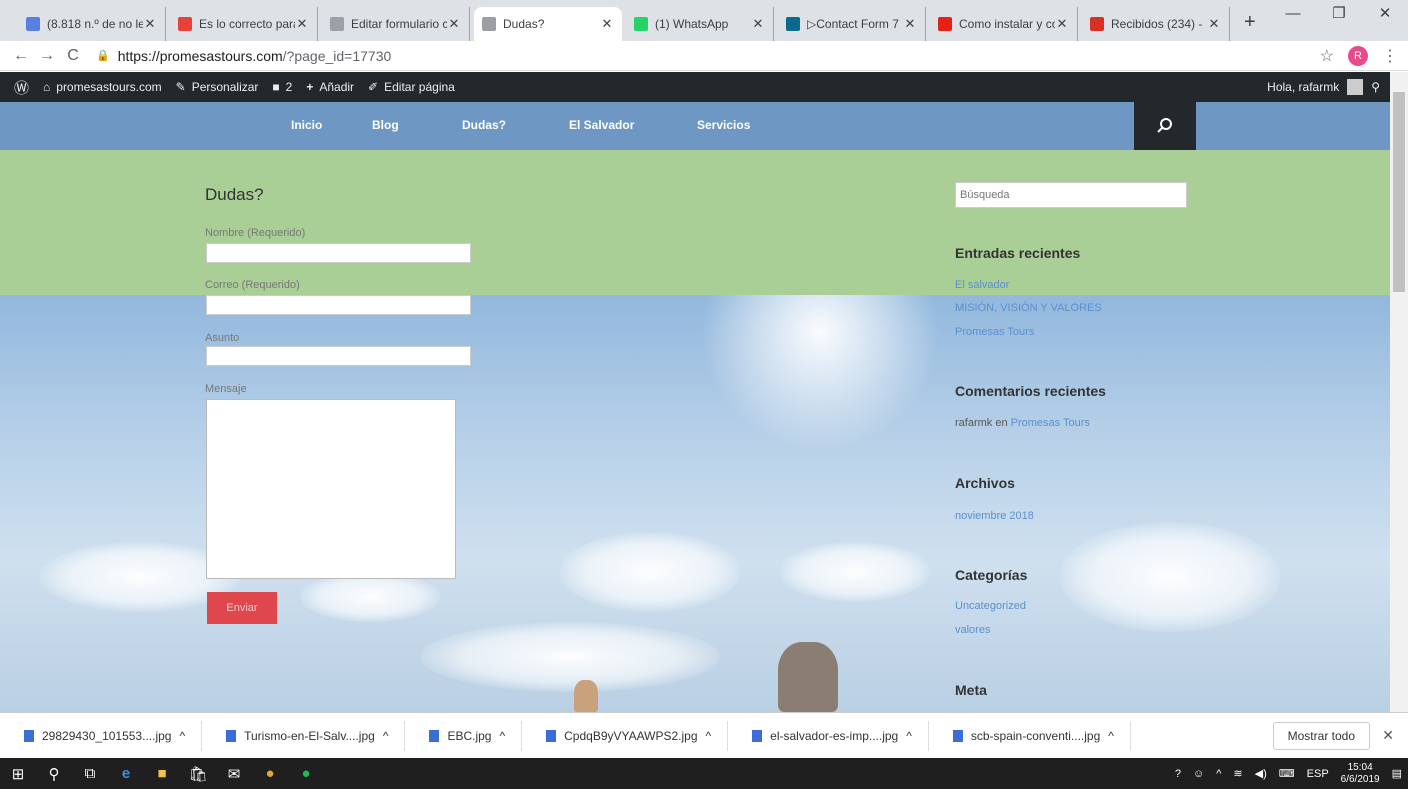 The height and width of the screenshot is (789, 1408). Describe the element at coordinates (1339, 15) in the screenshot. I see `maximize-icon: ❐` at that location.